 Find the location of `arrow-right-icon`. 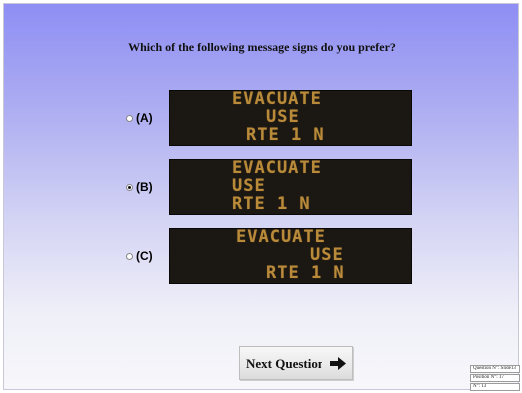

arrow-right-icon is located at coordinates (338, 363).